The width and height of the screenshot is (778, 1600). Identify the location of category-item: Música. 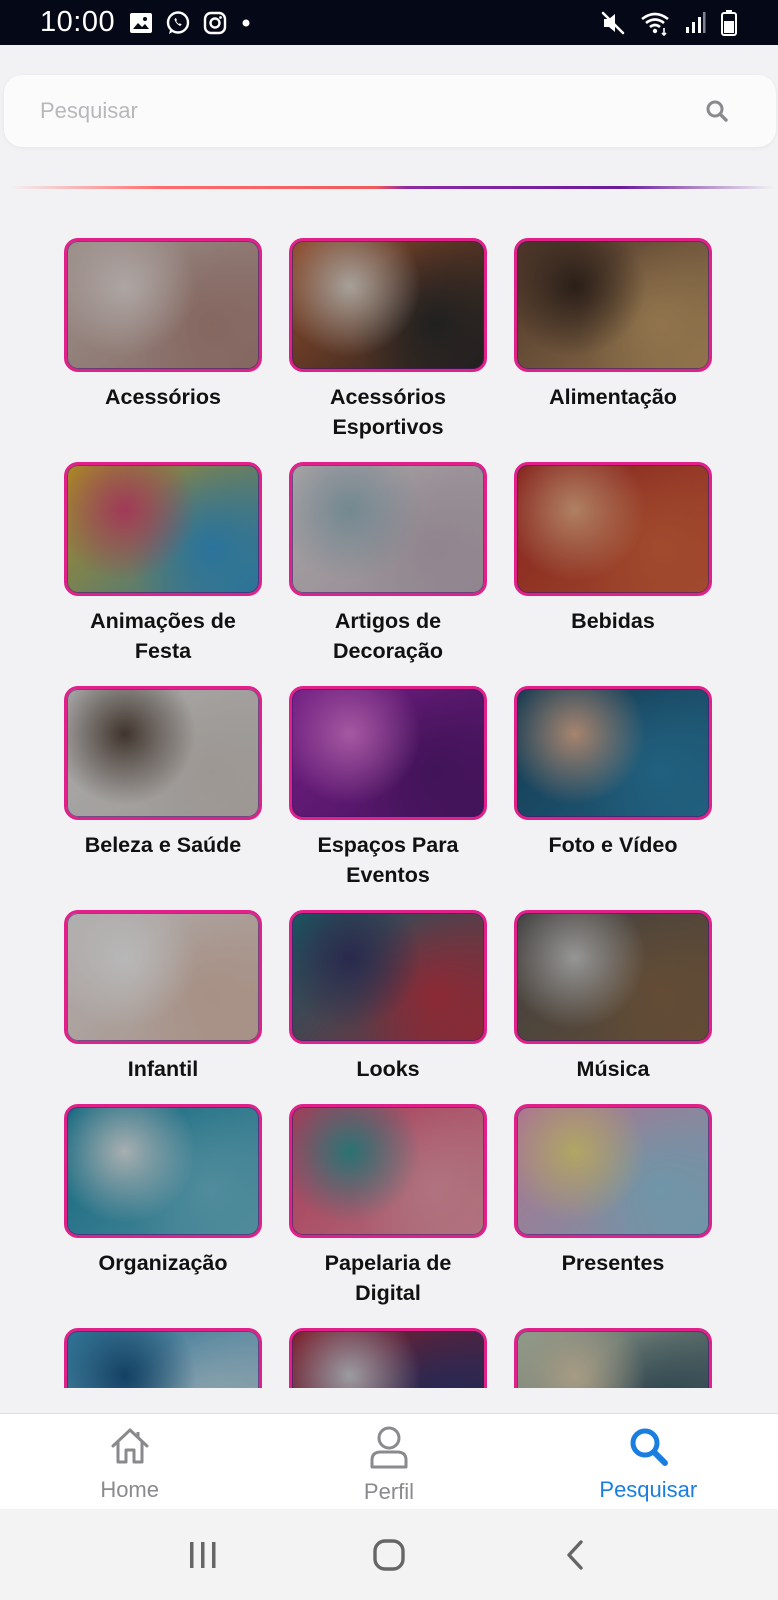
(613, 1007).